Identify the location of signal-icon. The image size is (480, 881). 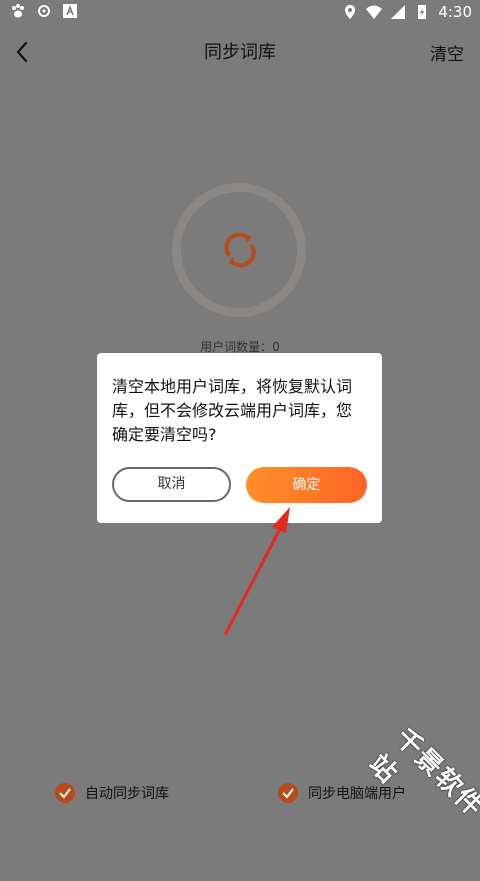
(398, 12).